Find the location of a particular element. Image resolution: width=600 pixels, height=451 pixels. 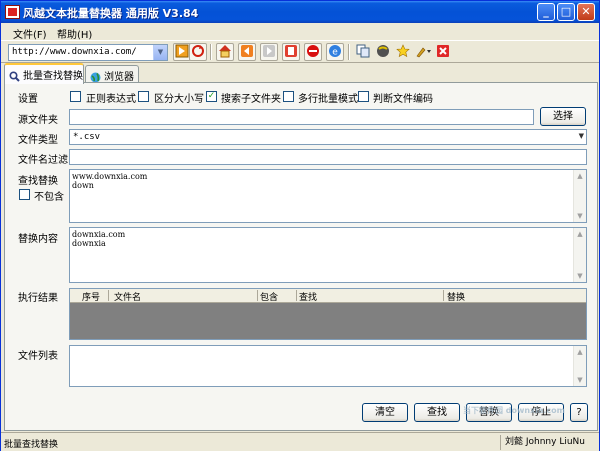

star-icon is located at coordinates (403, 51).